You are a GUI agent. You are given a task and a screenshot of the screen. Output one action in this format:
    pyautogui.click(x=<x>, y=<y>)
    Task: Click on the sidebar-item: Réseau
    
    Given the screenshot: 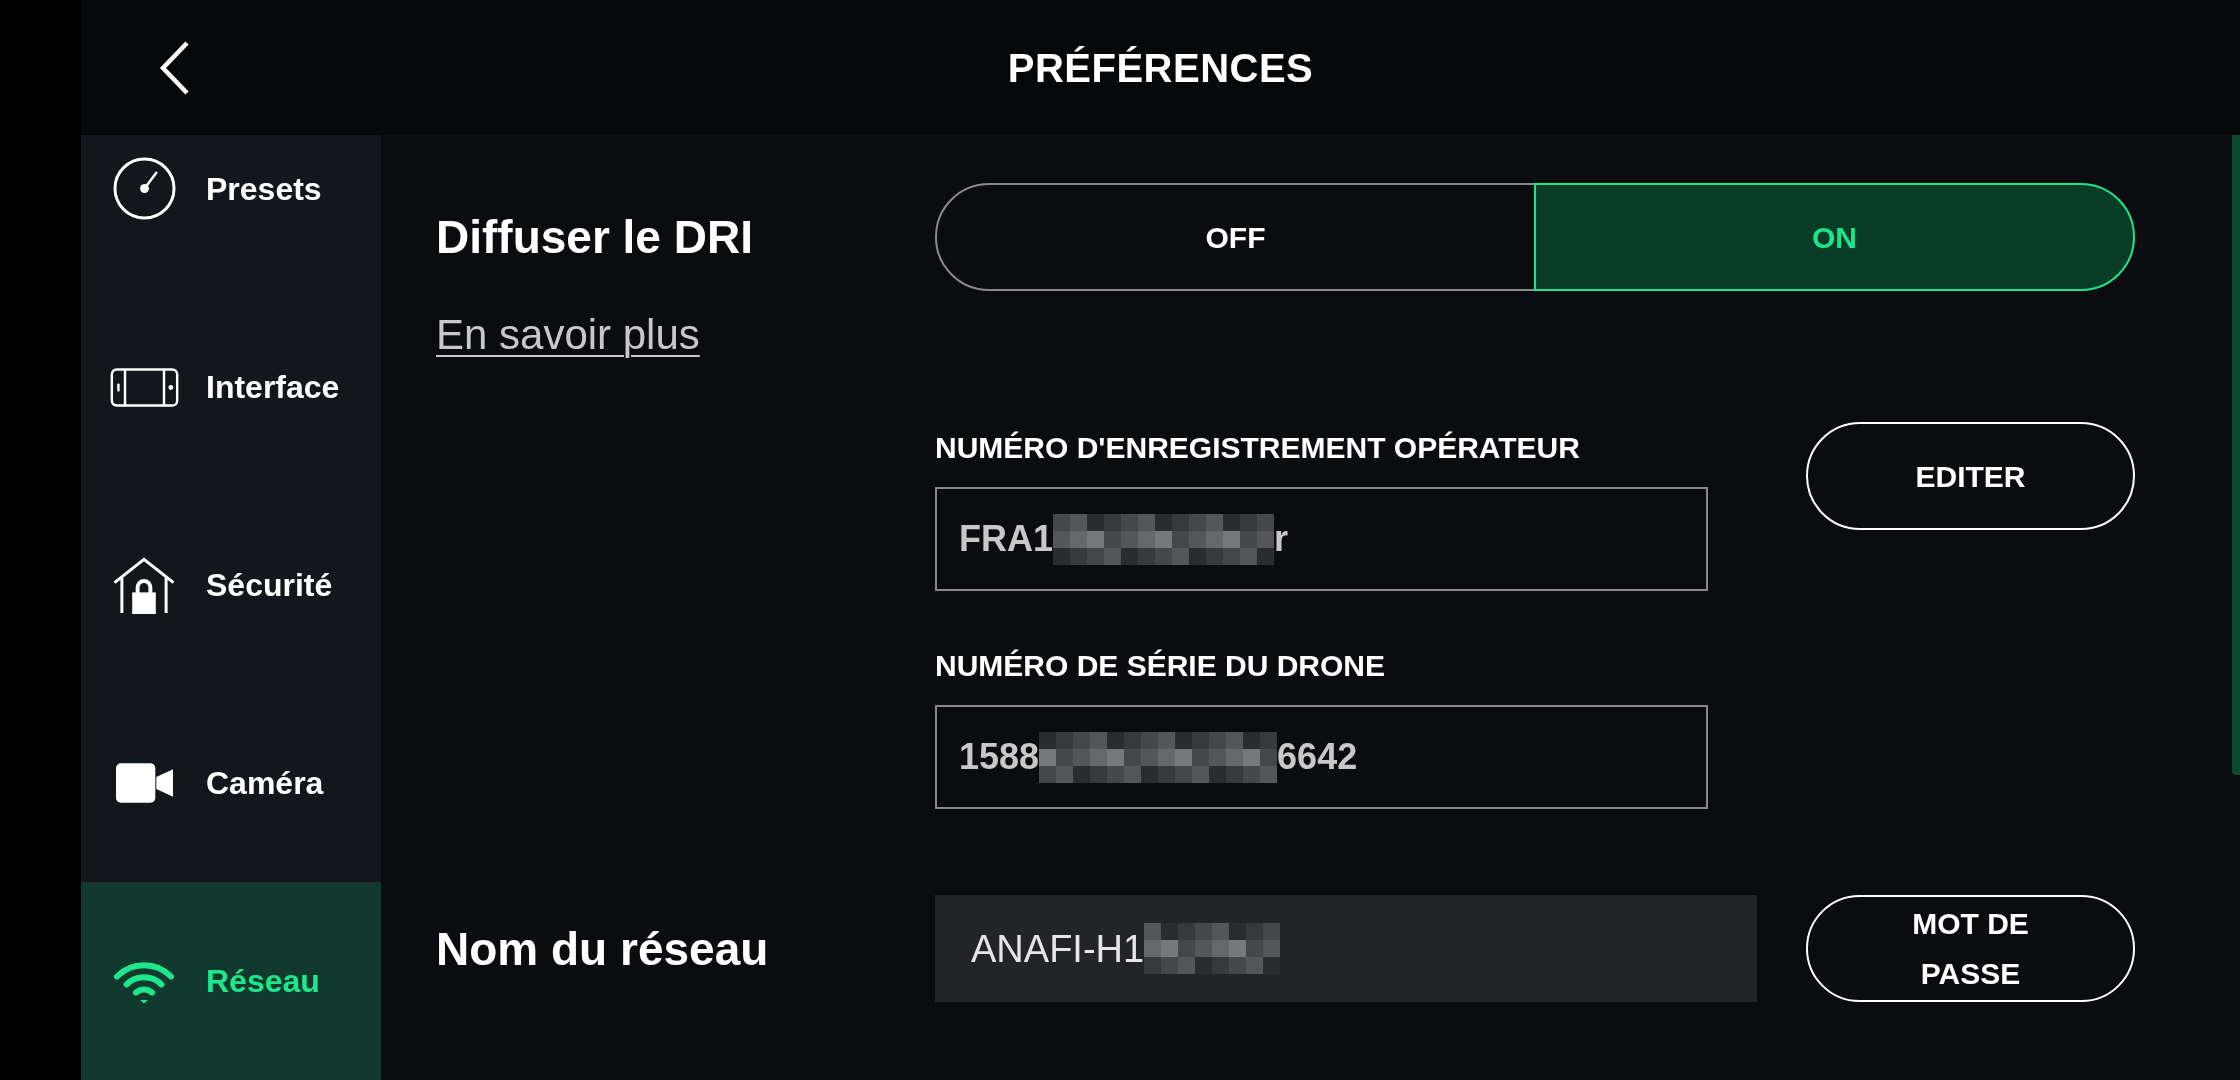 What is the action you would take?
    pyautogui.click(x=231, y=981)
    